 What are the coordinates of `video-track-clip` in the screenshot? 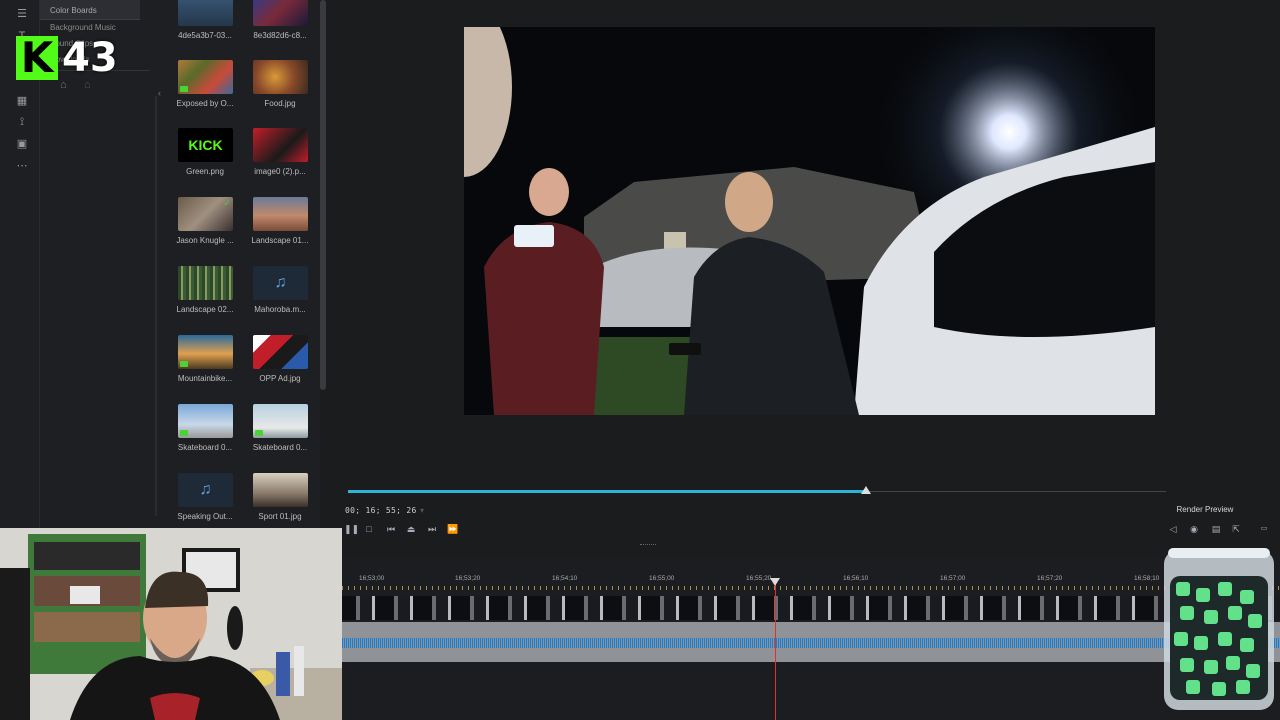 It's located at (811, 608).